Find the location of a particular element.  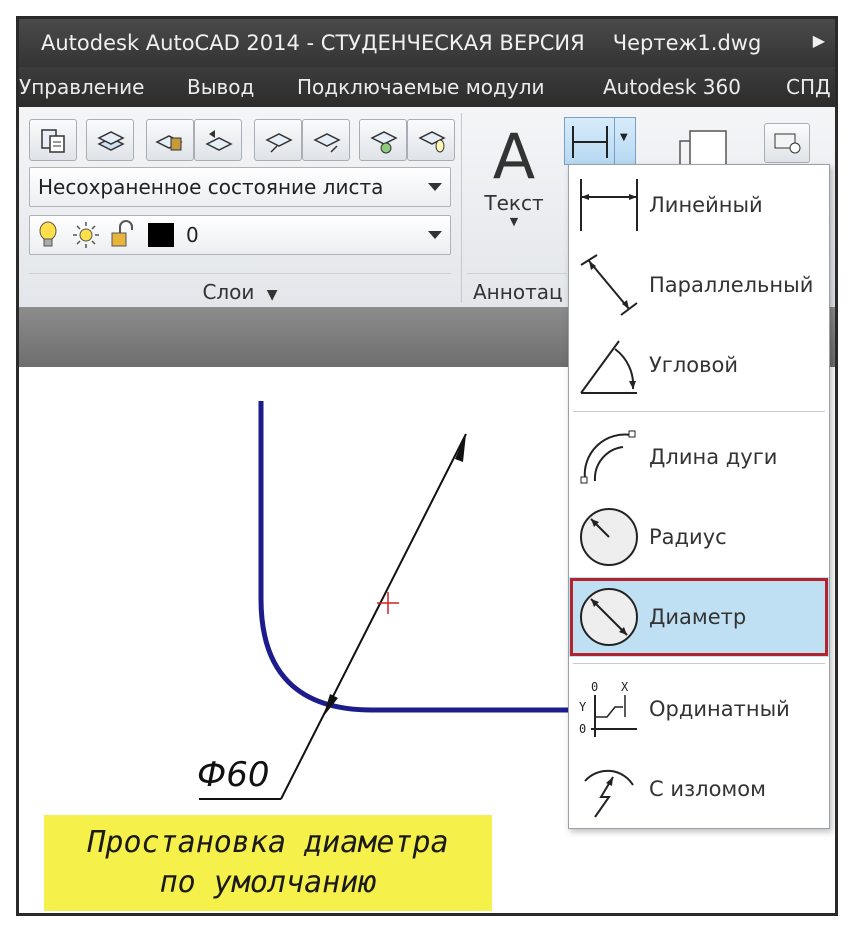

layer-move-button is located at coordinates (278, 140).